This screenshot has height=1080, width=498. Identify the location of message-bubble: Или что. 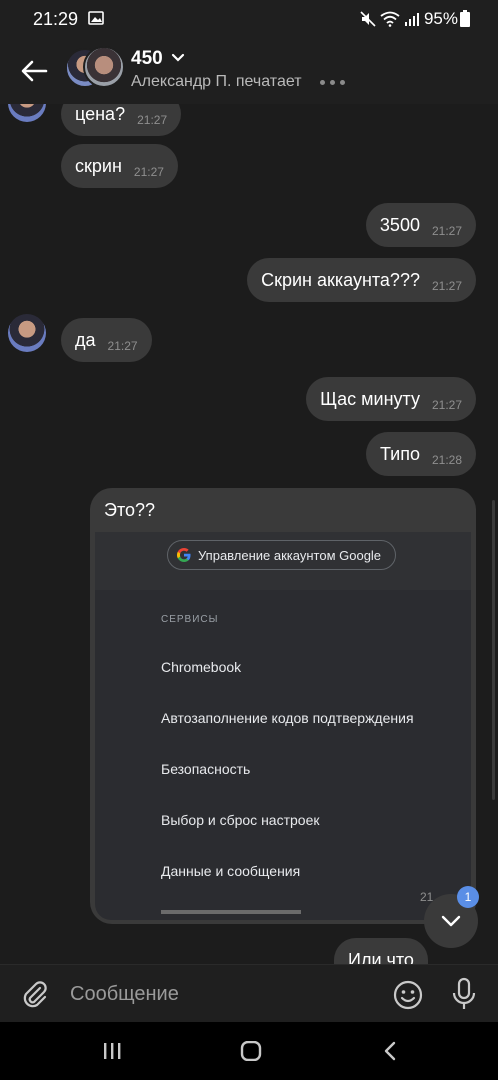
(381, 951).